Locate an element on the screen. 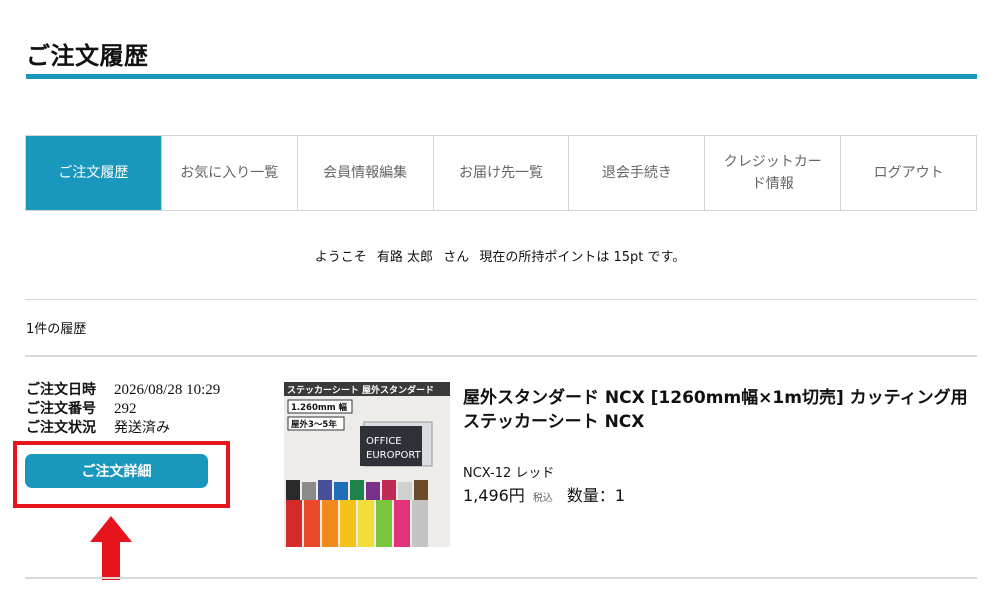  points-text: 現在の所持ポイントは 15pt です。 is located at coordinates (582, 257).